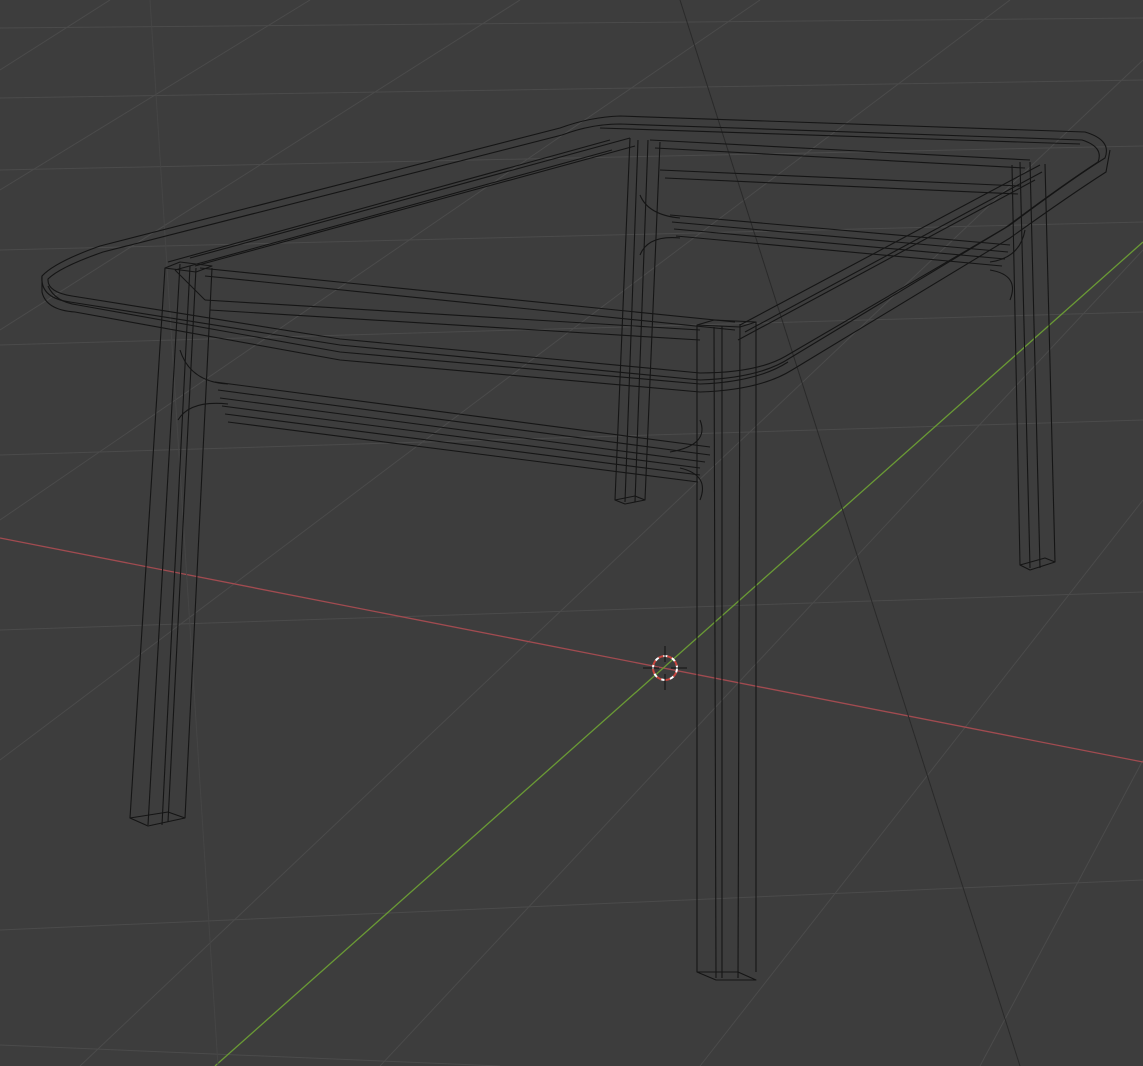  I want to click on guide-line, so click(184, 533).